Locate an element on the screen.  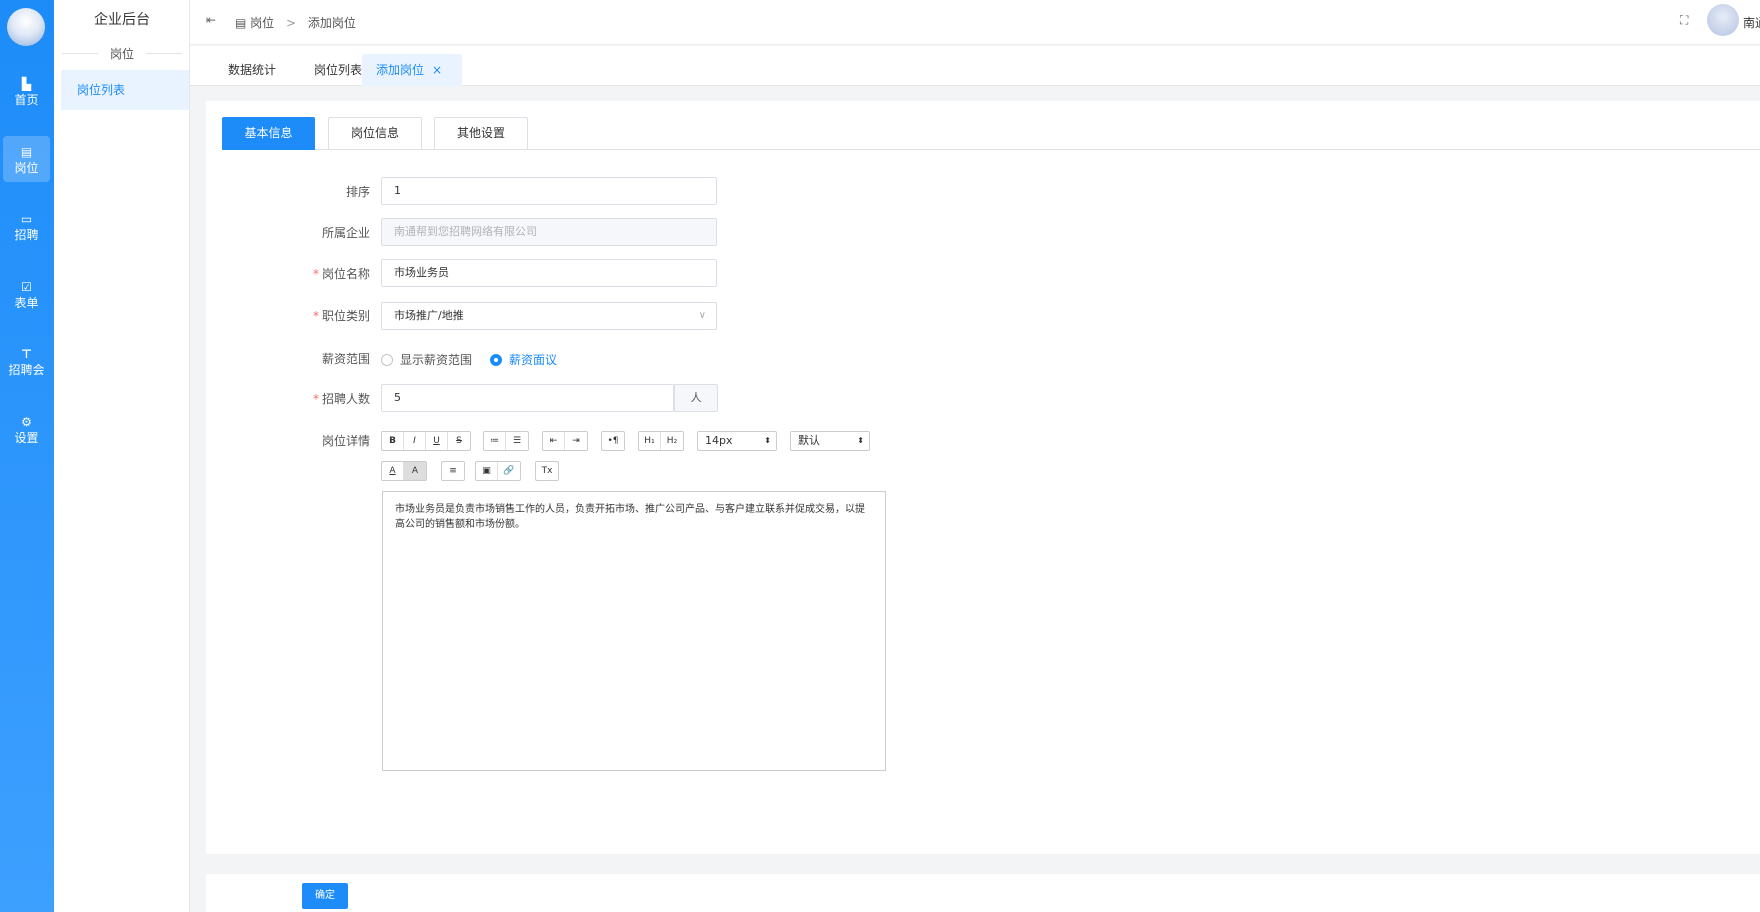
italic-button: I is located at coordinates (415, 441).